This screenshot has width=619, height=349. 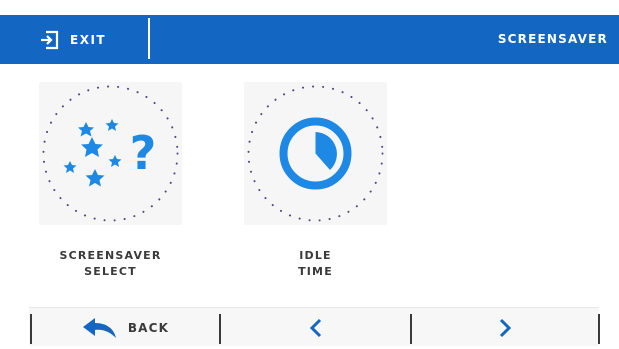 I want to click on exit-button: EXIT, so click(x=72, y=39).